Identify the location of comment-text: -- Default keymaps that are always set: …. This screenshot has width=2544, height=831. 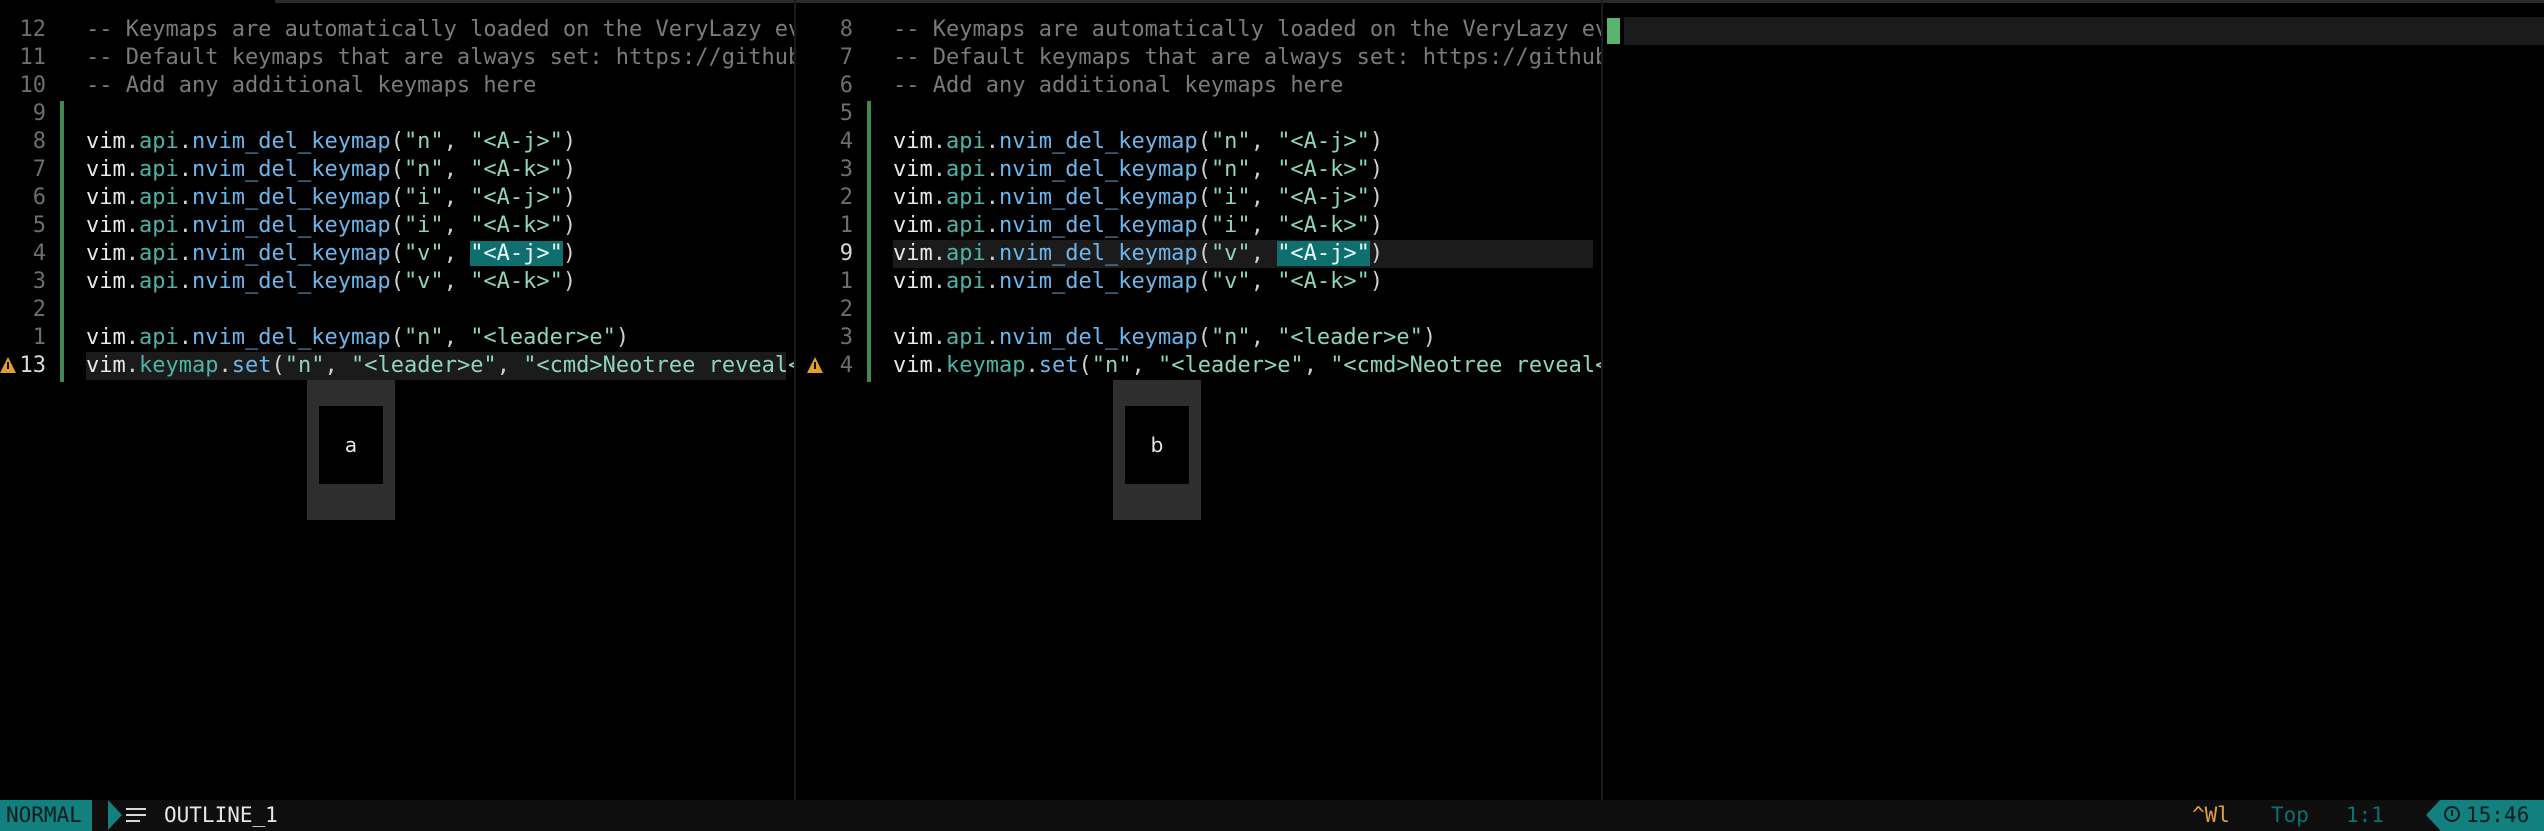
(440, 57).